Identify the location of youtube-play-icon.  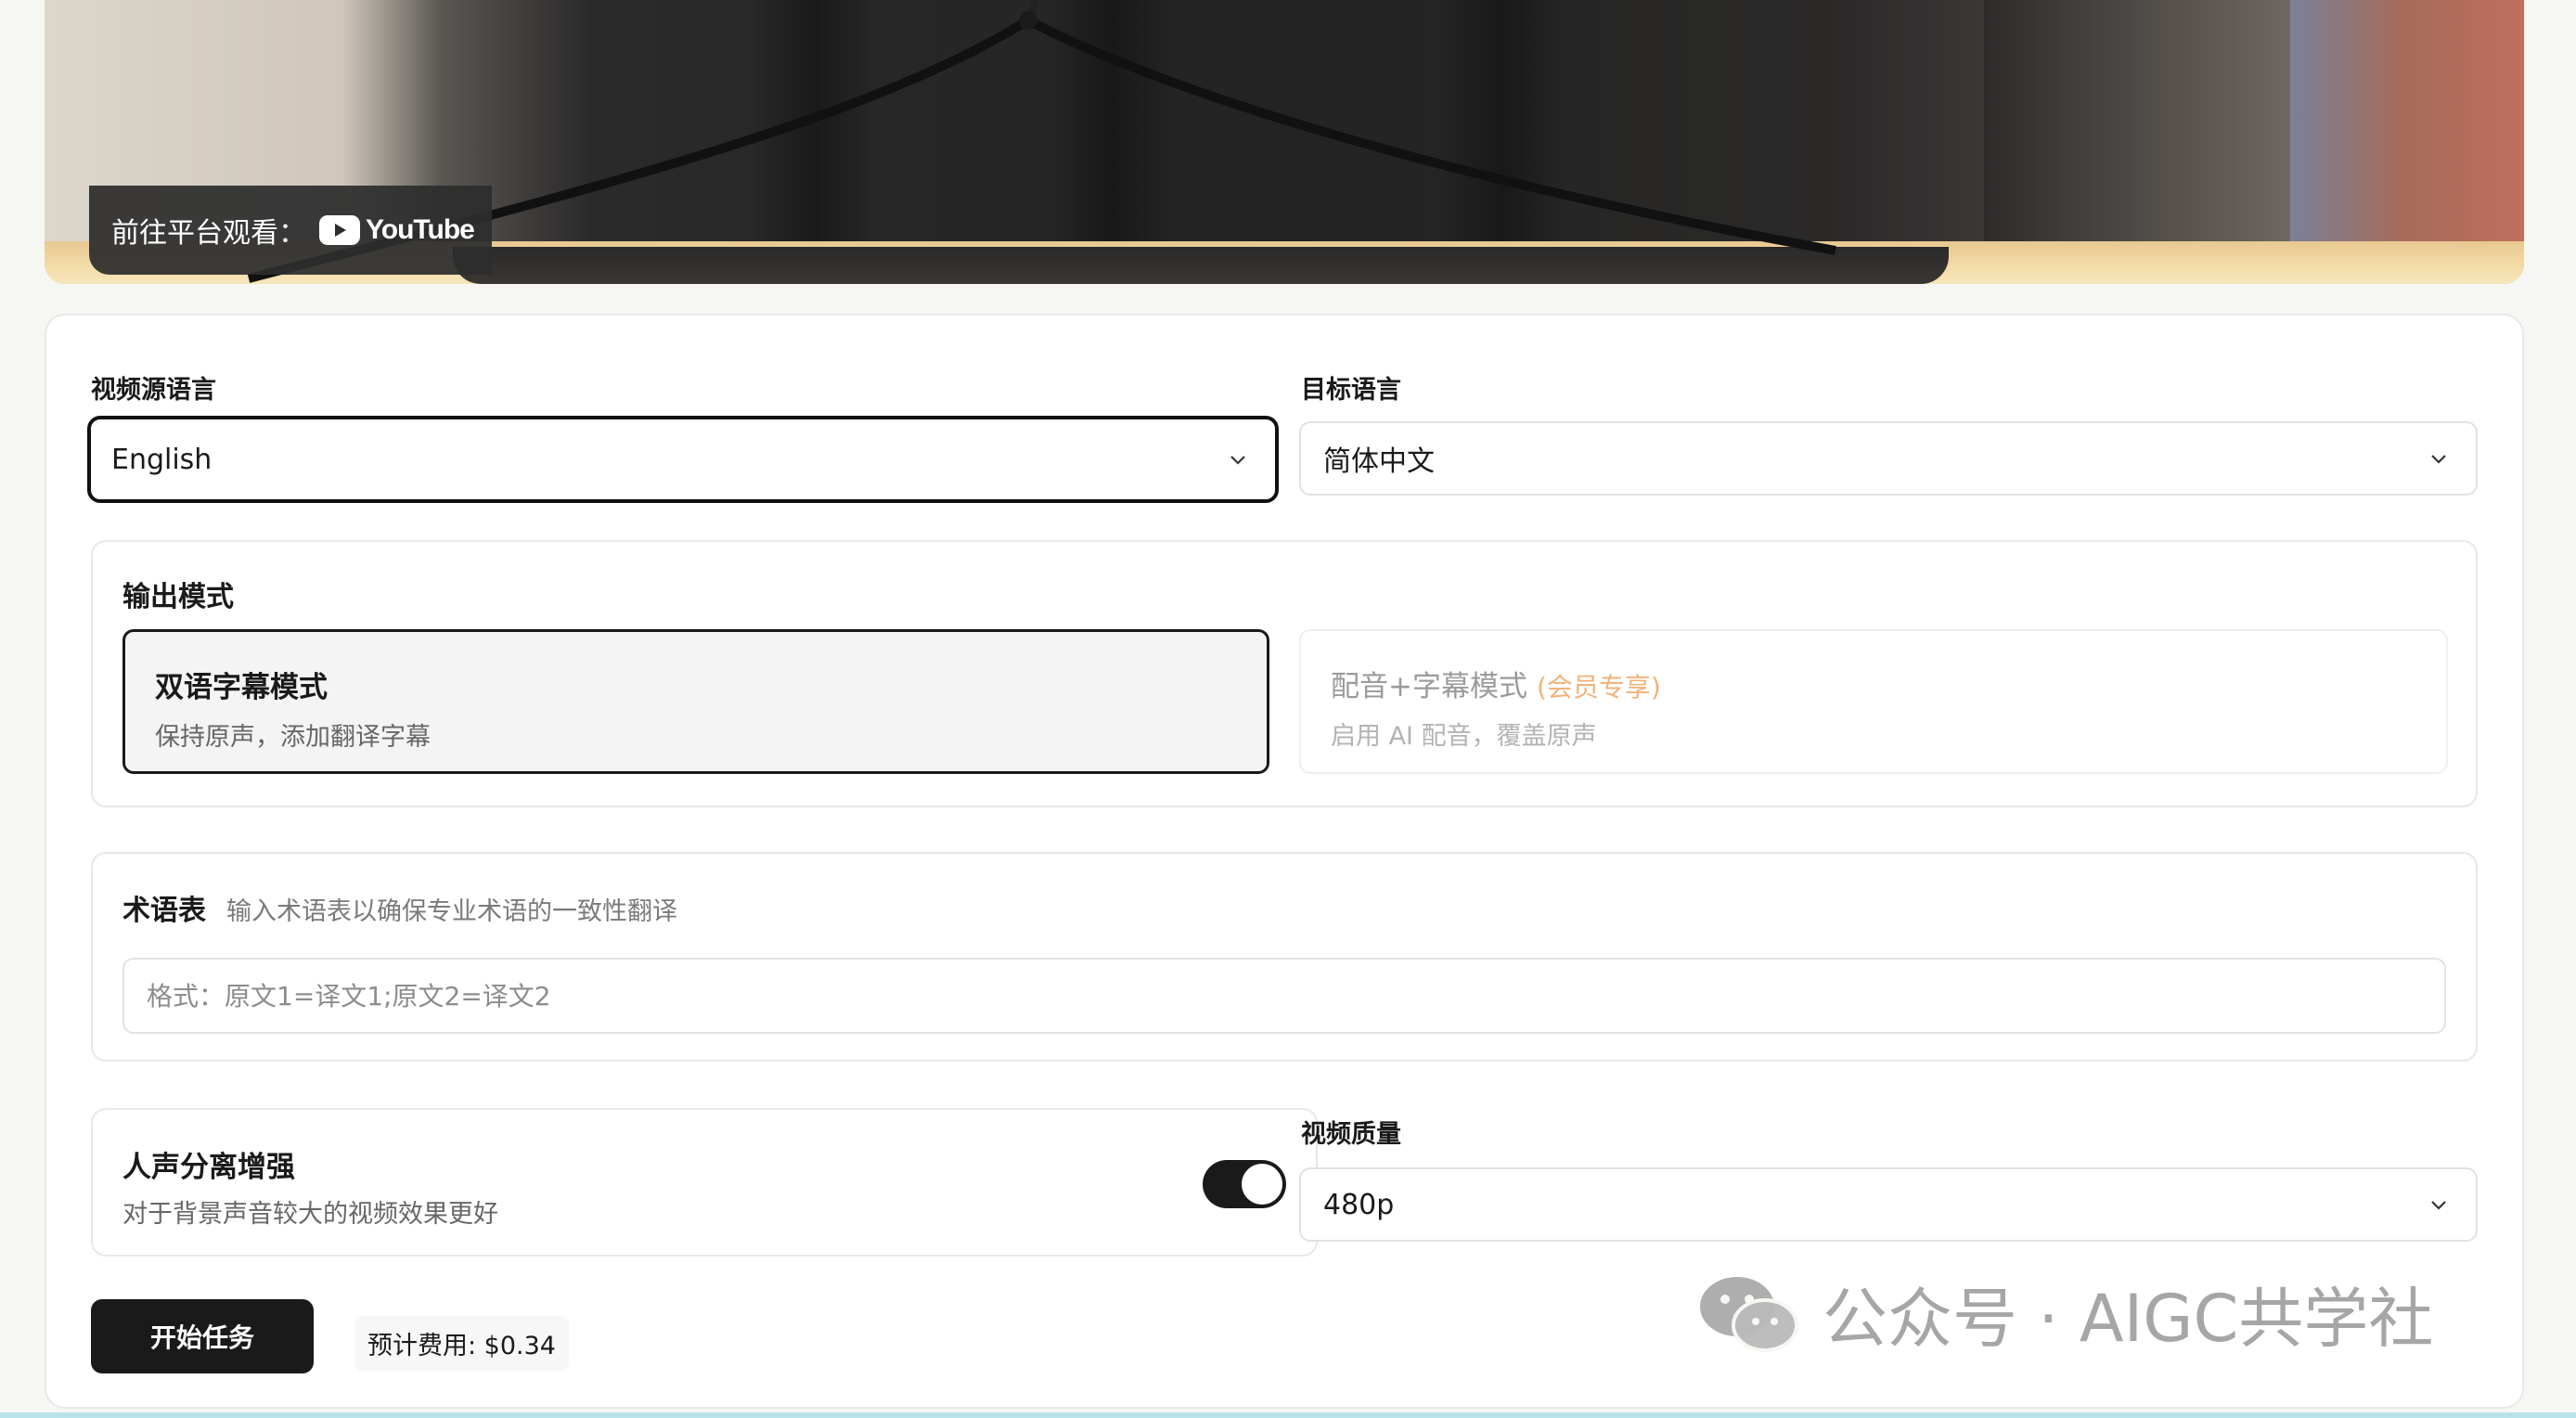
(339, 230).